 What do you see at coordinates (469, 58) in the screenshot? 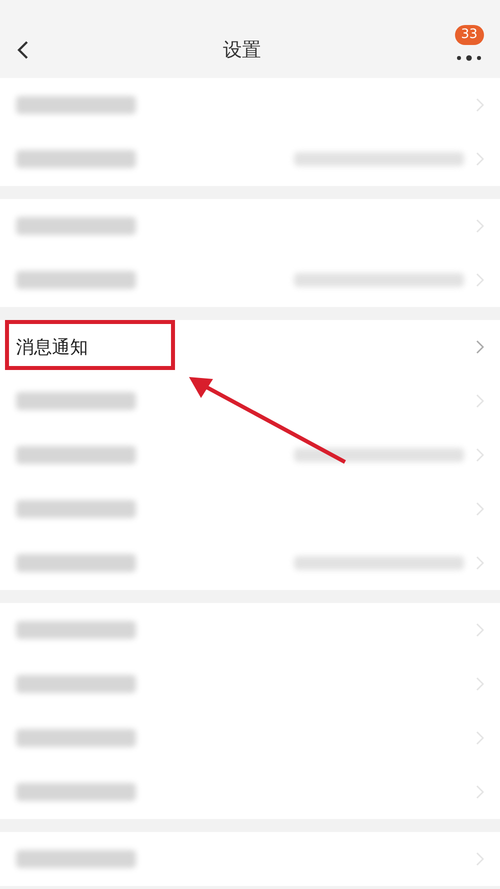
I see `more-icon` at bounding box center [469, 58].